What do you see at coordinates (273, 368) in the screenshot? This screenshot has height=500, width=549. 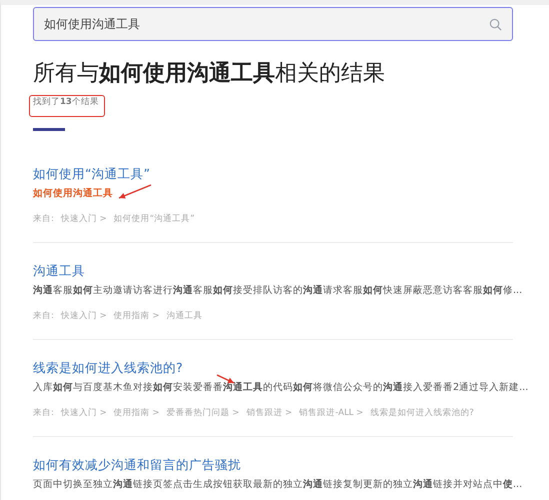 I see `result-link: 线索是如何进入线索池的?` at bounding box center [273, 368].